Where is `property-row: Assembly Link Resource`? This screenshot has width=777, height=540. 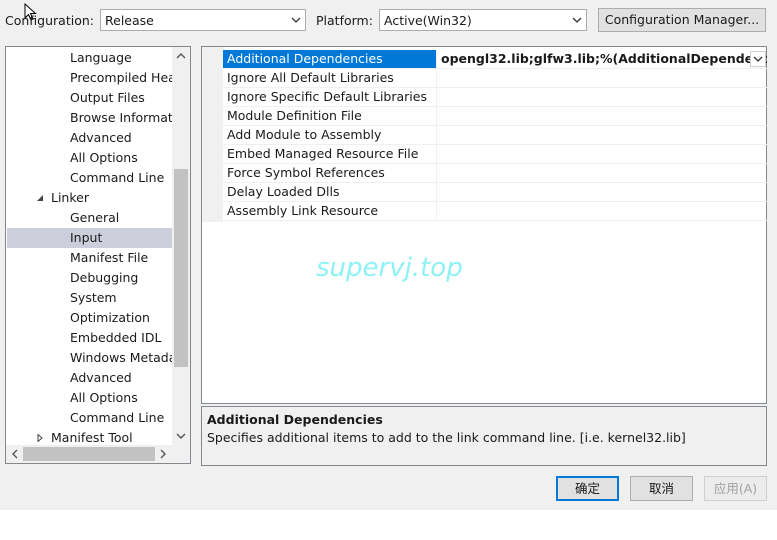
property-row: Assembly Link Resource is located at coordinates (495, 211).